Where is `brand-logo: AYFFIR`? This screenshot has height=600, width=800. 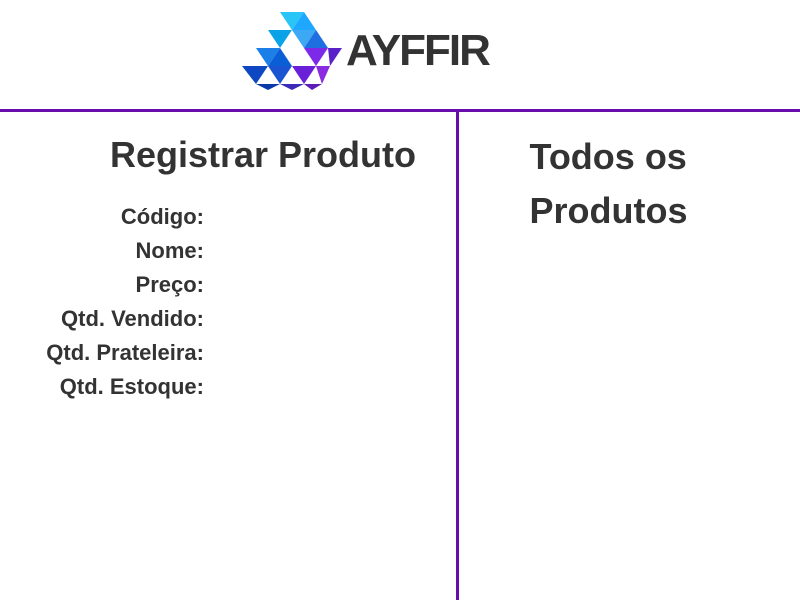
brand-logo: AYFFIR is located at coordinates (382, 51).